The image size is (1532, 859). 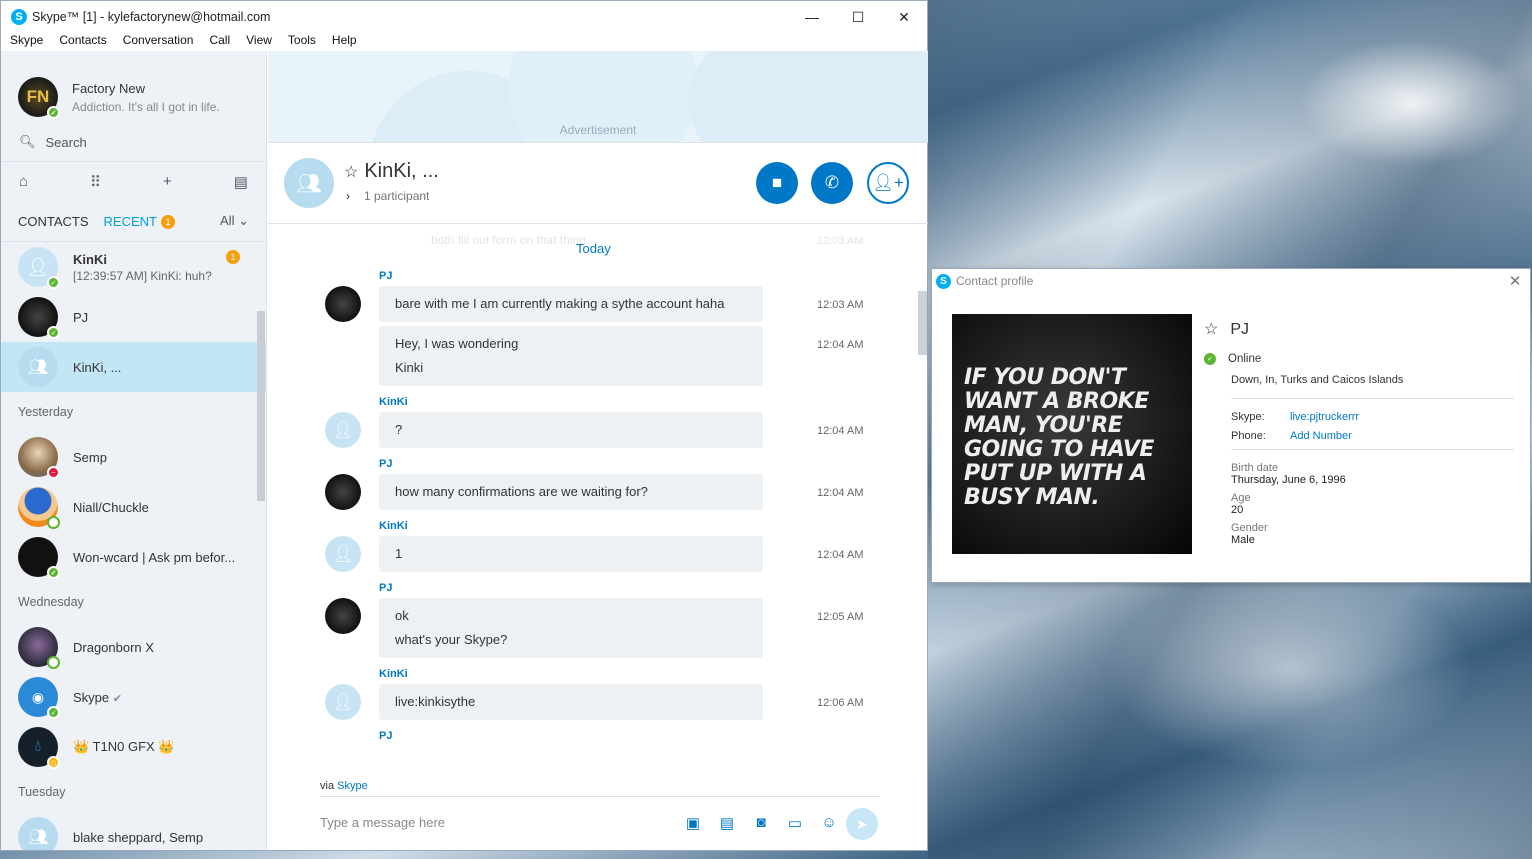 I want to click on birth-date-label: Birth date, so click(x=1255, y=468).